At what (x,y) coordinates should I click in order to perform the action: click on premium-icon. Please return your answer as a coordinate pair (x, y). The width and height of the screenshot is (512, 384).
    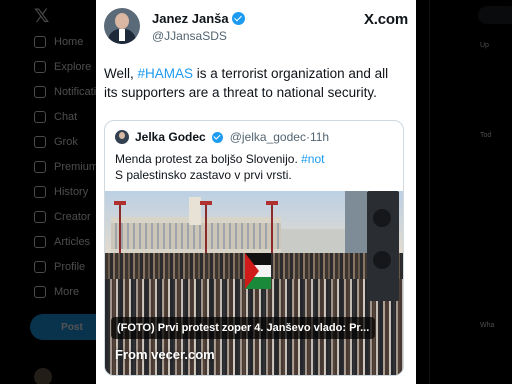
    Looking at the image, I should click on (40, 167).